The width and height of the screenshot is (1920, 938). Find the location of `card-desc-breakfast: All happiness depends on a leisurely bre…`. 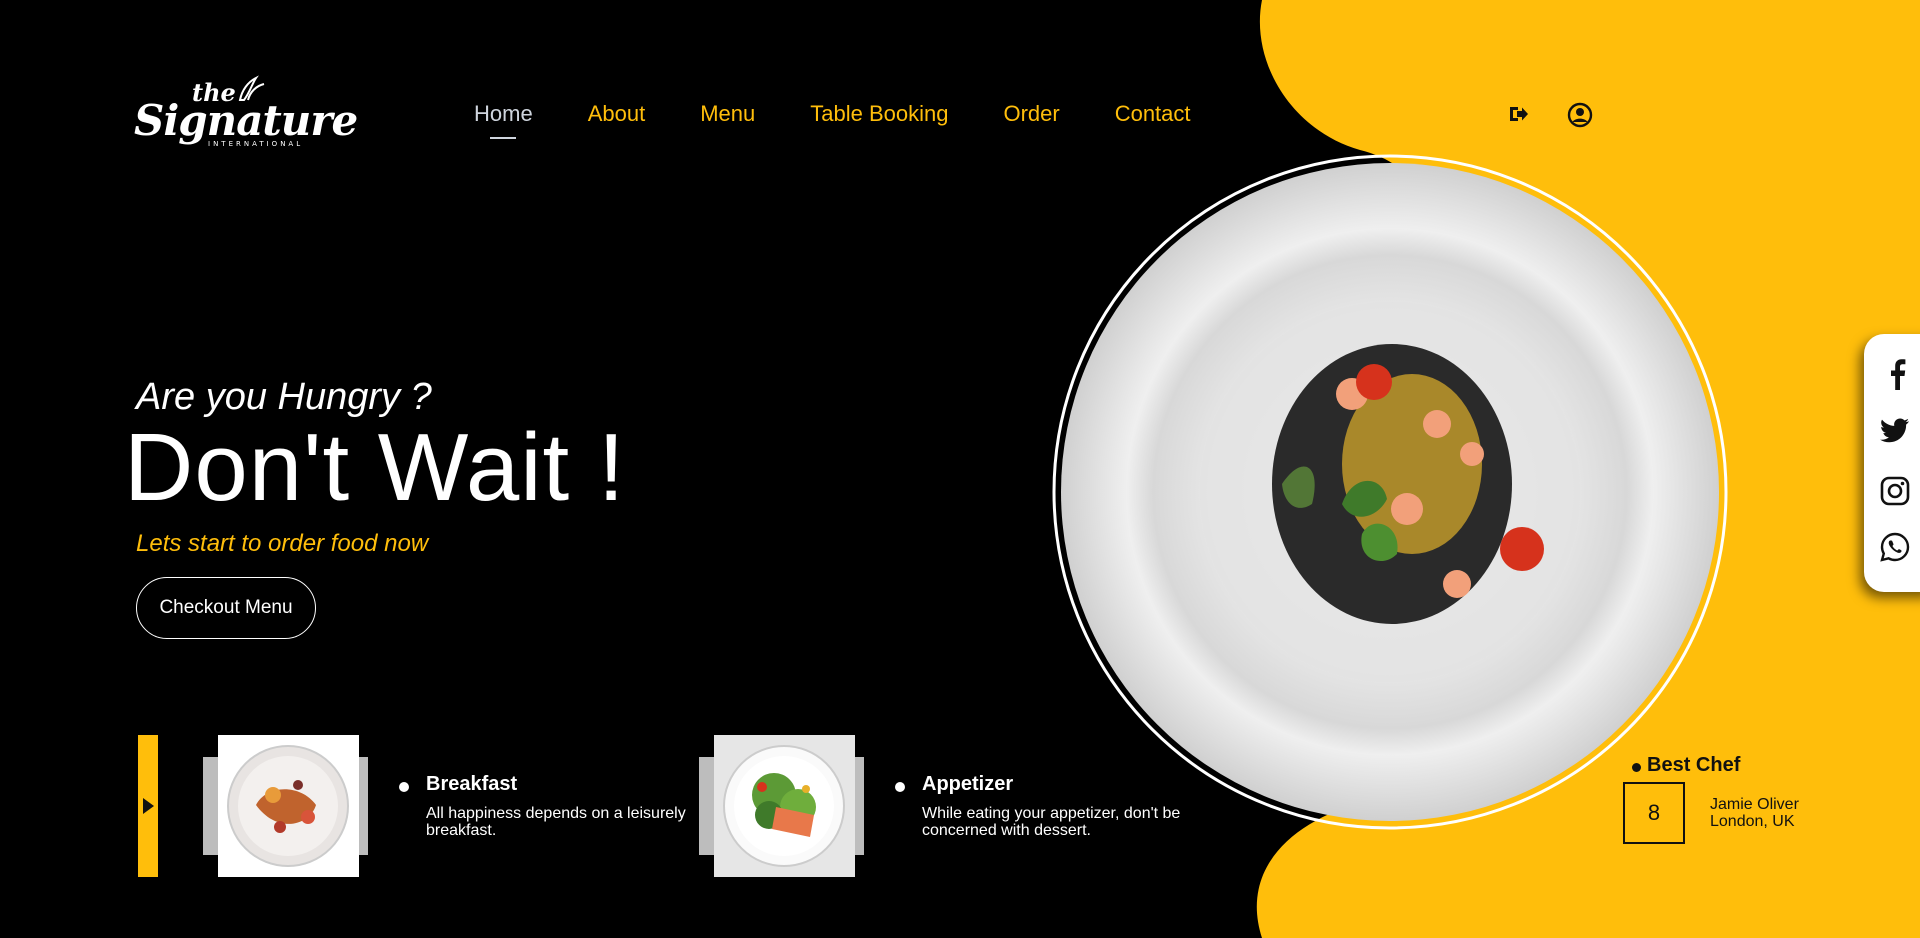

card-desc-breakfast: All happiness depends on a leisurely bre… is located at coordinates (556, 822).